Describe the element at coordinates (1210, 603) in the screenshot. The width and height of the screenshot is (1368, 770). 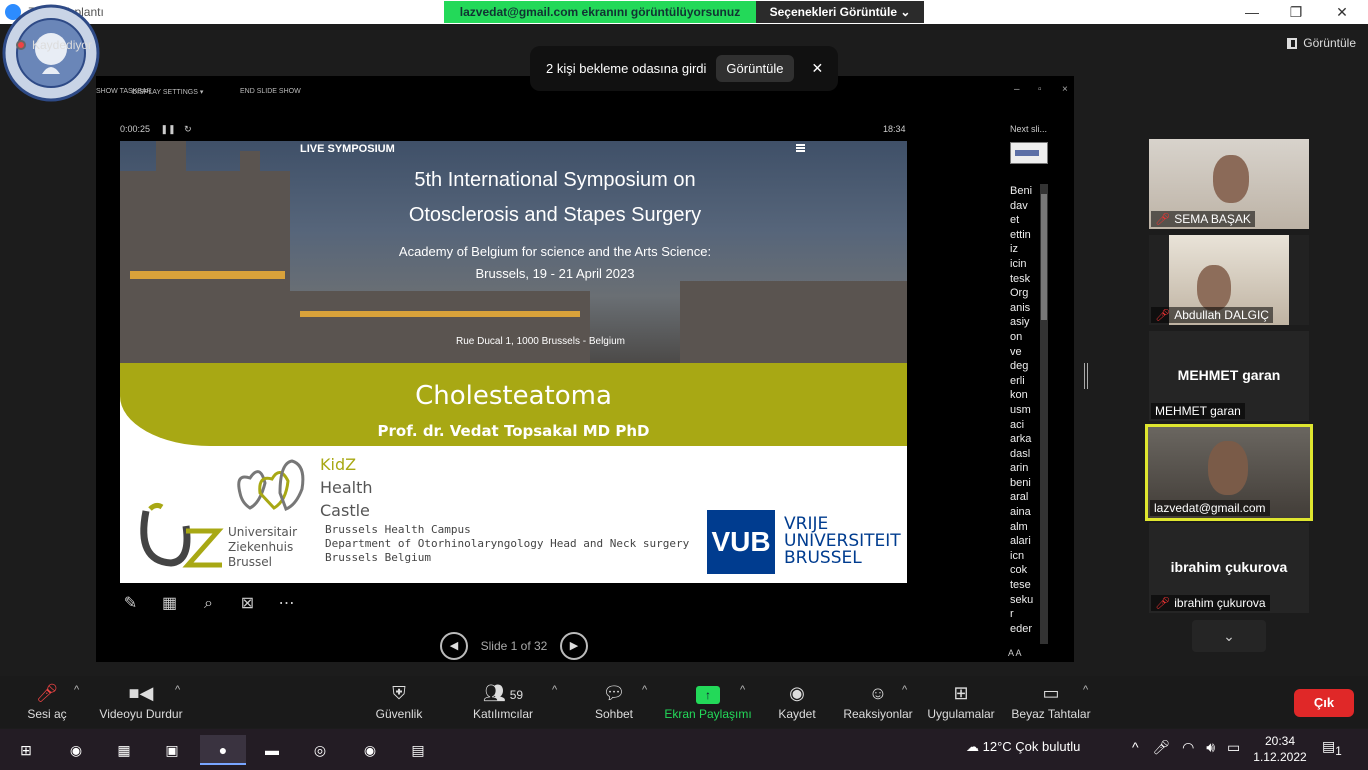
I see `participant-name-tag: 🎤︎ ibrahim çukurova` at that location.